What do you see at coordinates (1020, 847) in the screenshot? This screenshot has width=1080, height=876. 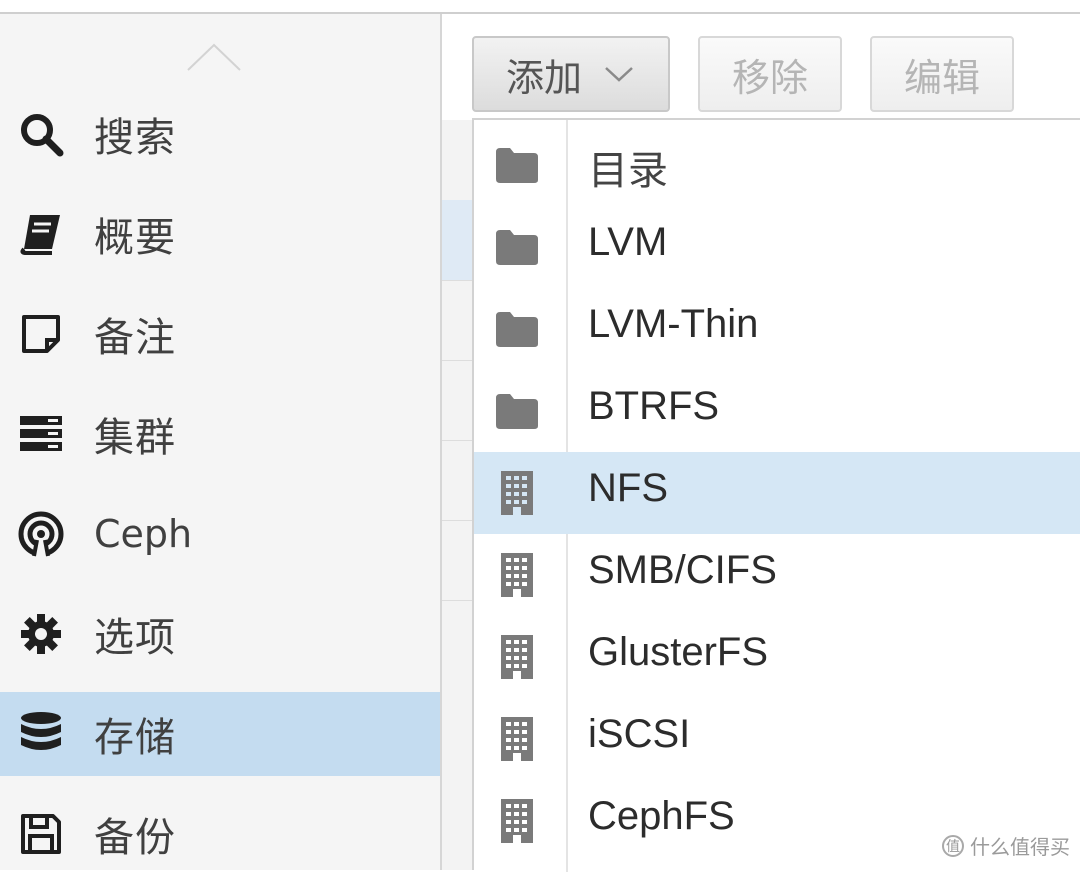 I see `watermark-text: 什么值得买` at bounding box center [1020, 847].